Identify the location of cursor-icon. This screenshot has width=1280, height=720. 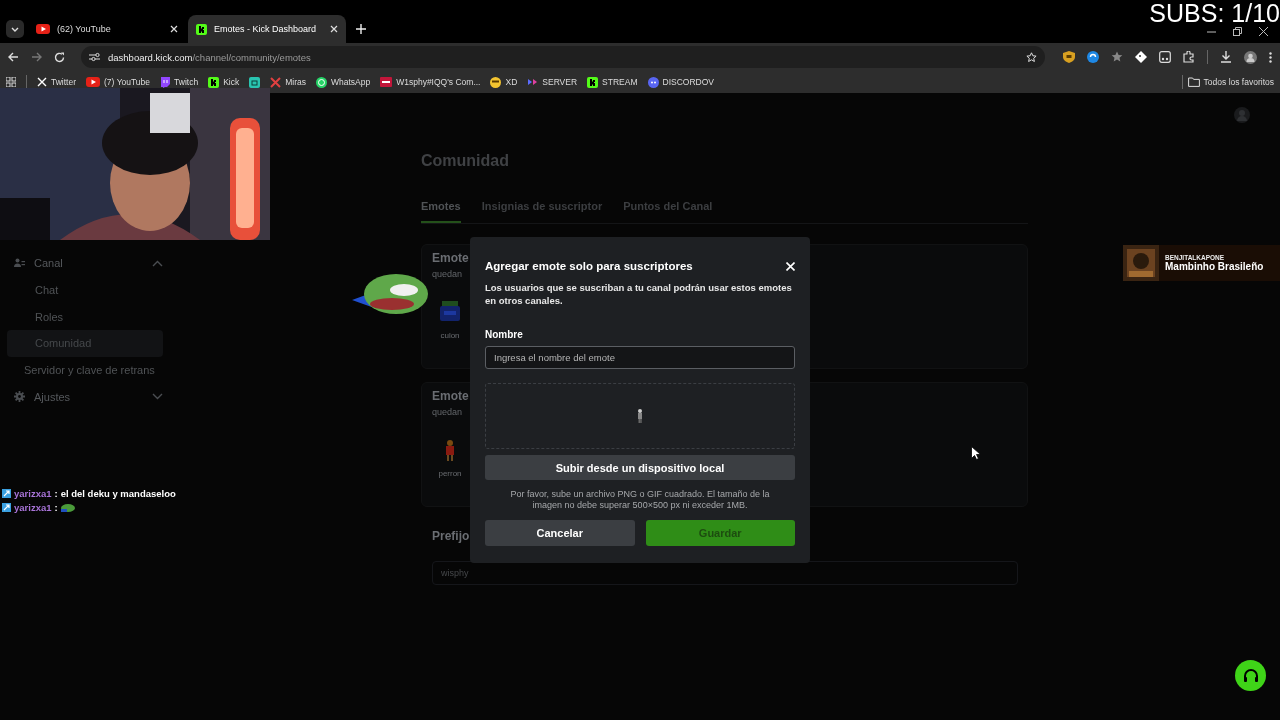
(975, 453).